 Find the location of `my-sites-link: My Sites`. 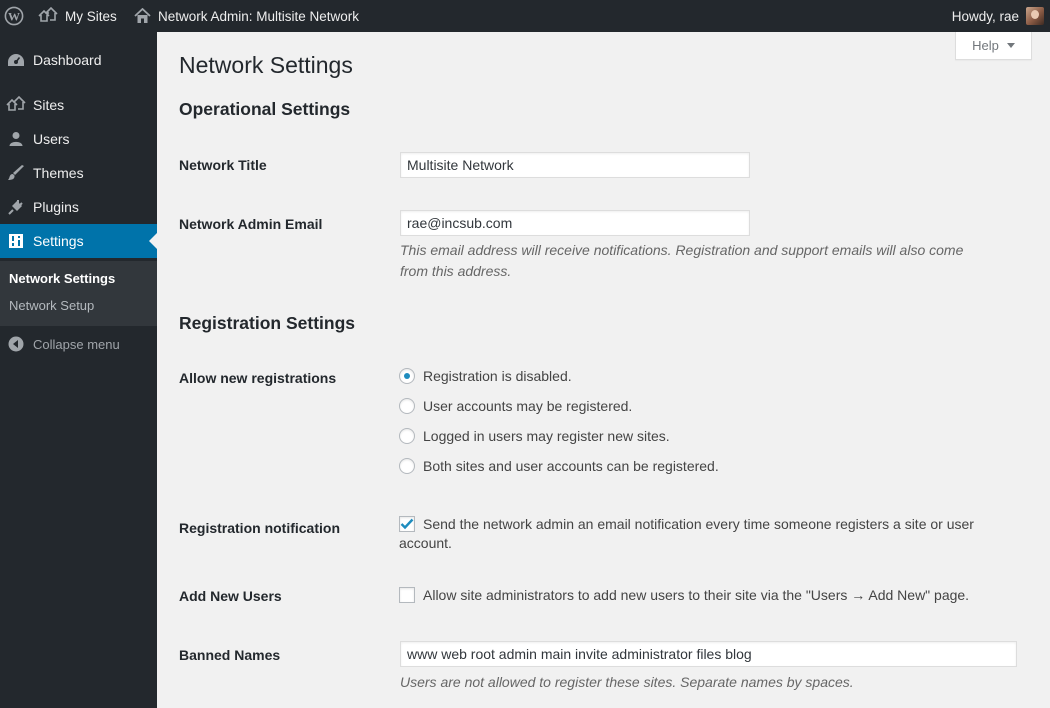

my-sites-link: My Sites is located at coordinates (77, 16).